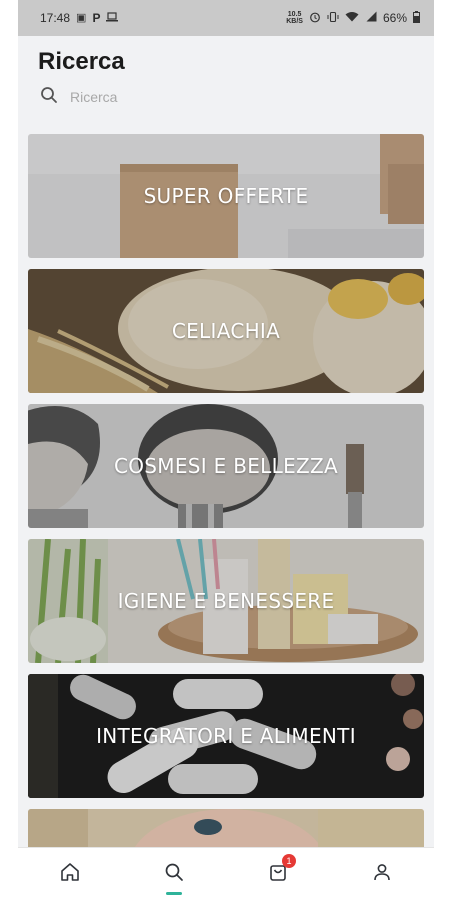  What do you see at coordinates (294, 14) in the screenshot?
I see `data-speed-value: 10.5` at bounding box center [294, 14].